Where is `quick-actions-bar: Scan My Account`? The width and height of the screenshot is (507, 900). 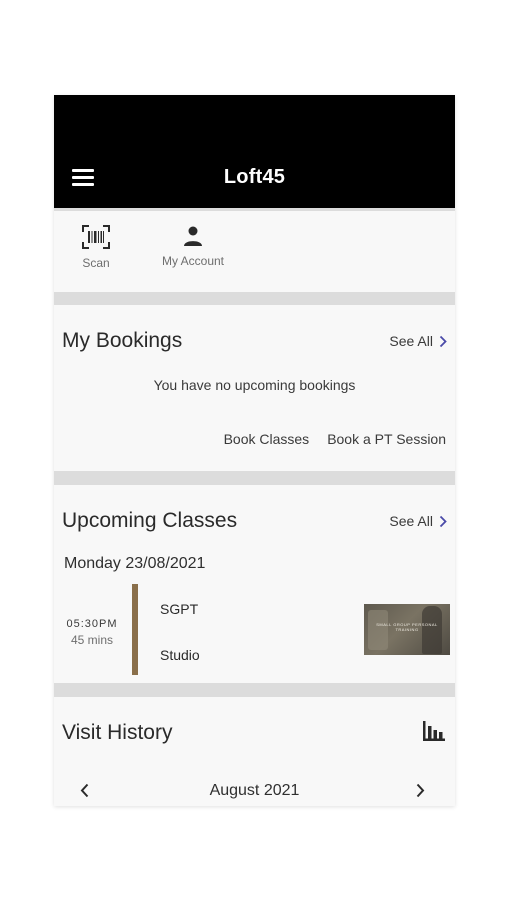 quick-actions-bar: Scan My Account is located at coordinates (254, 251).